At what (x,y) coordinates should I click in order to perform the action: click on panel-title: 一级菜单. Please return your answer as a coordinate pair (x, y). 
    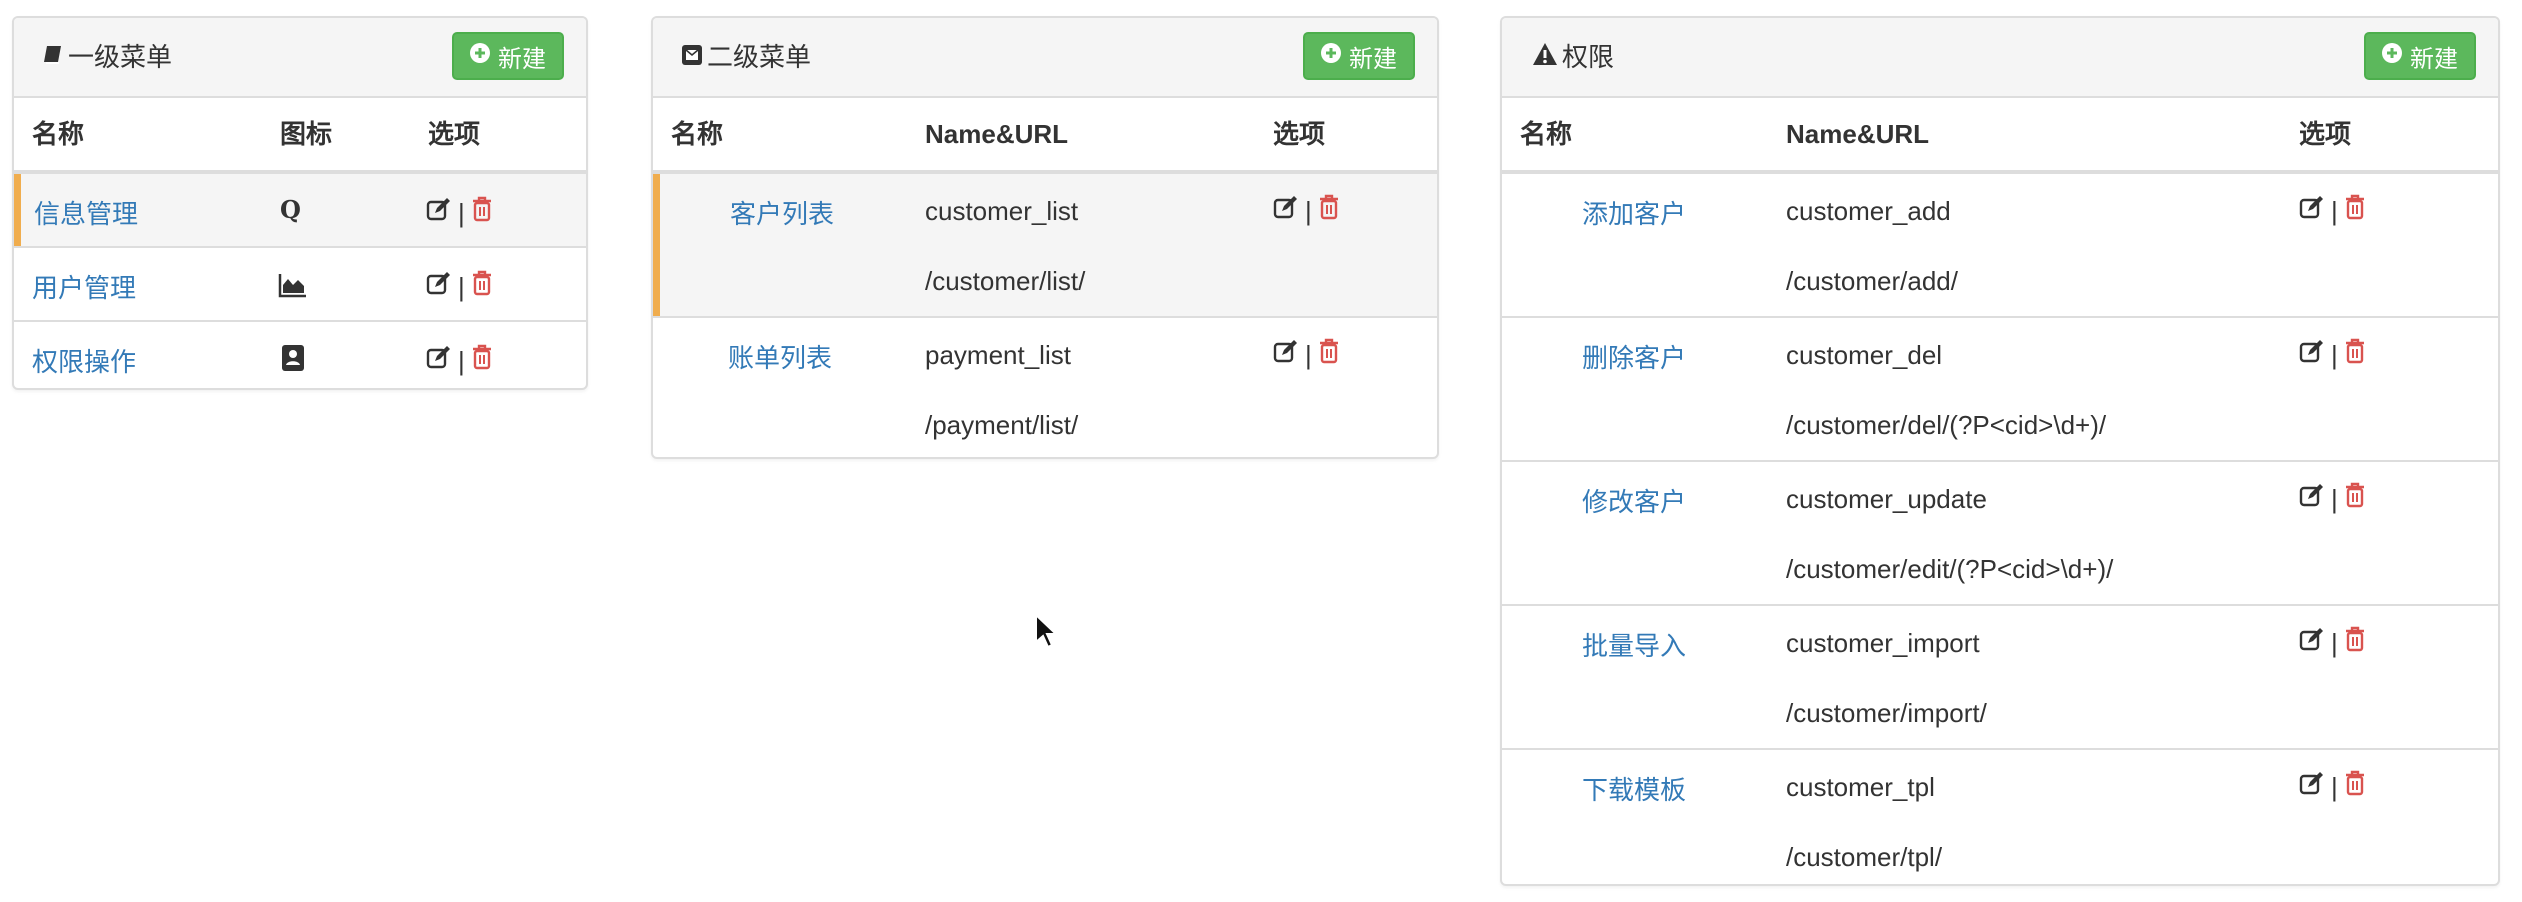
    Looking at the image, I should click on (107, 57).